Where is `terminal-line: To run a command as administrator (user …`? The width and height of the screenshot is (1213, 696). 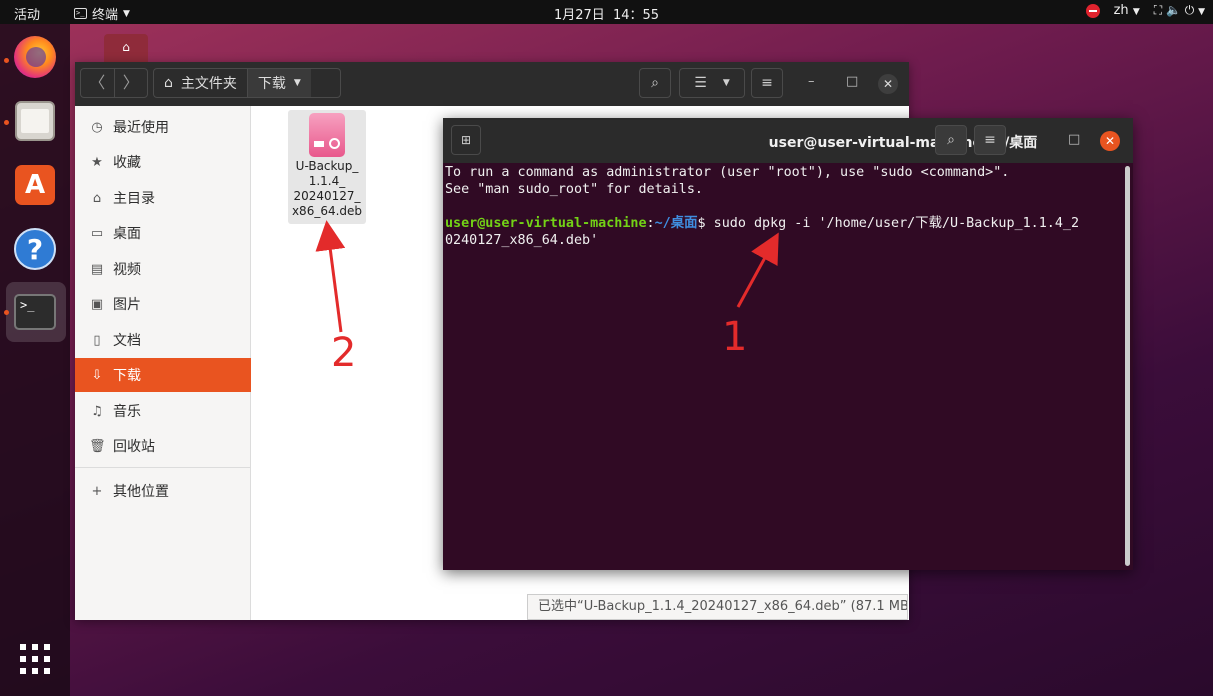
terminal-line: To run a command as administrator (user … is located at coordinates (727, 172).